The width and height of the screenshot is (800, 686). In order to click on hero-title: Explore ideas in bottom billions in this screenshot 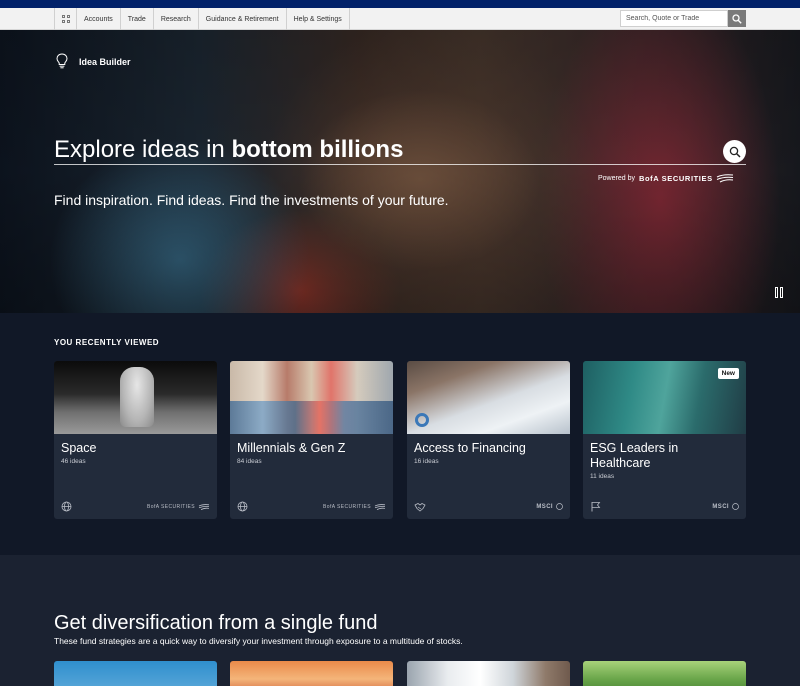, I will do `click(228, 150)`.